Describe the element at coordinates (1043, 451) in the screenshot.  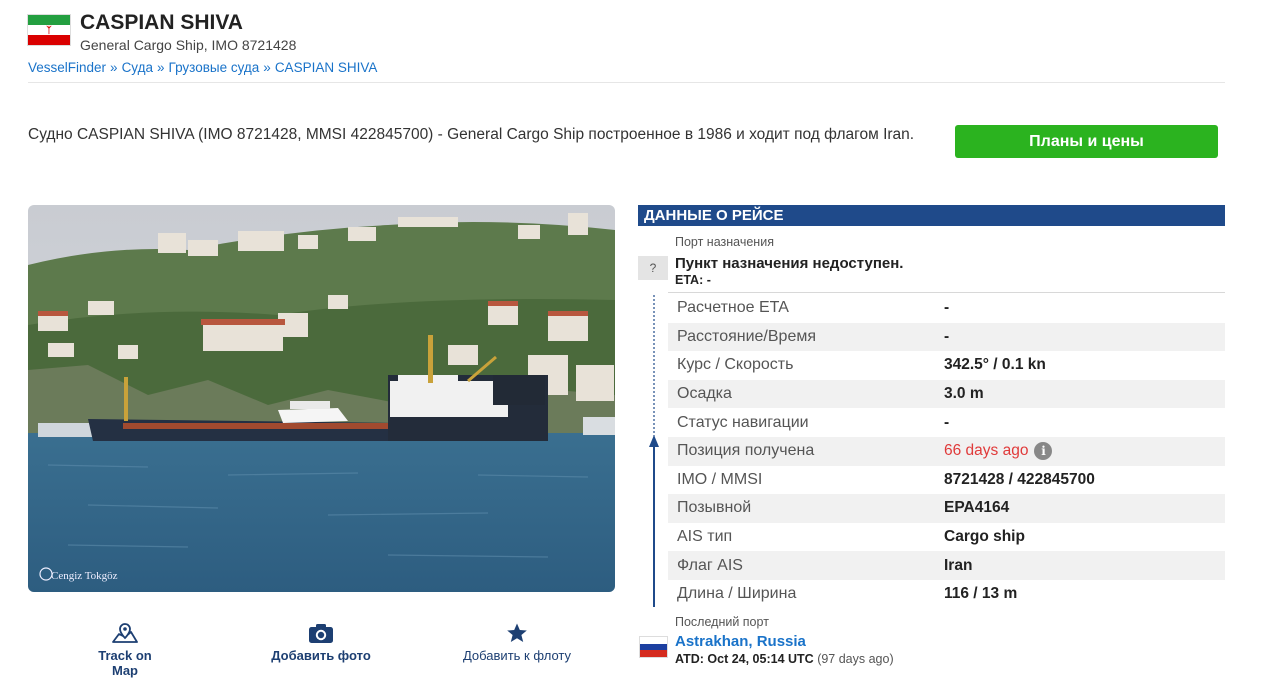
I see `info-icon: i` at that location.